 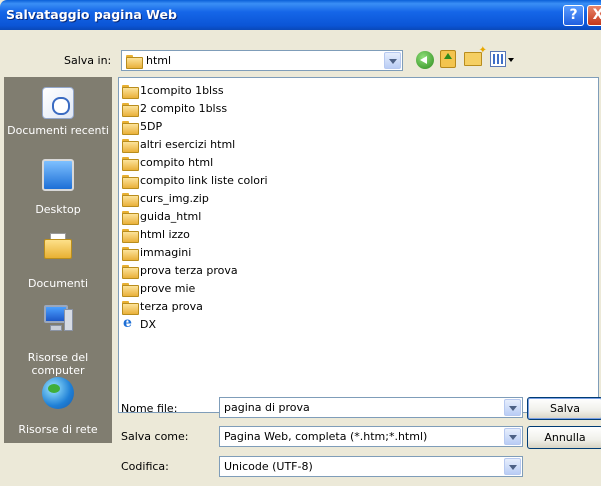 What do you see at coordinates (564, 437) in the screenshot?
I see `cancel-button: Annulla` at bounding box center [564, 437].